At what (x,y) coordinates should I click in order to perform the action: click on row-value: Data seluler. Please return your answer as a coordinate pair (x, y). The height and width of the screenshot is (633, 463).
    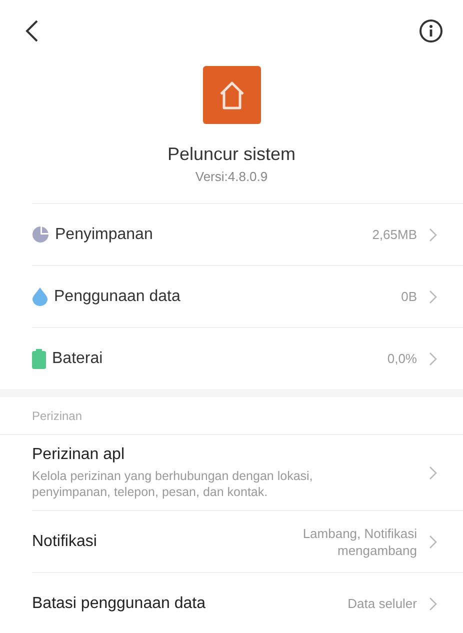
    Looking at the image, I should click on (382, 603).